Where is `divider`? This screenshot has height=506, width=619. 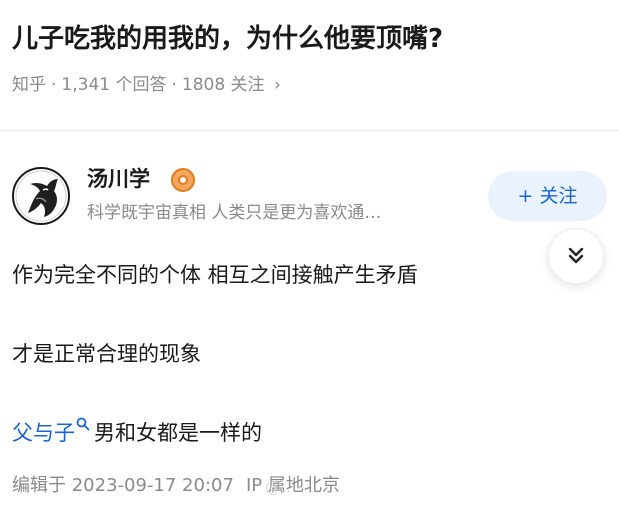 divider is located at coordinates (309, 130).